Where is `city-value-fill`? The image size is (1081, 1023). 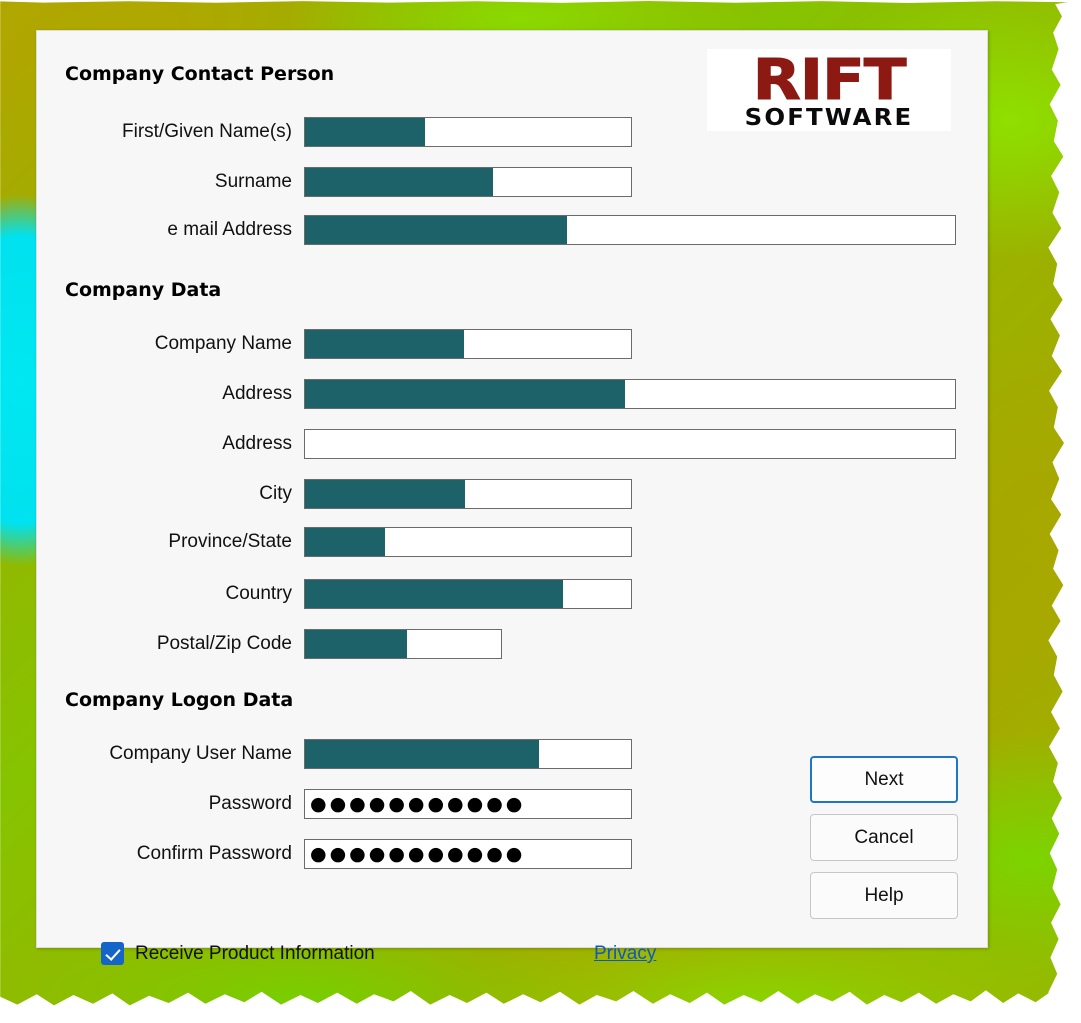 city-value-fill is located at coordinates (385, 494).